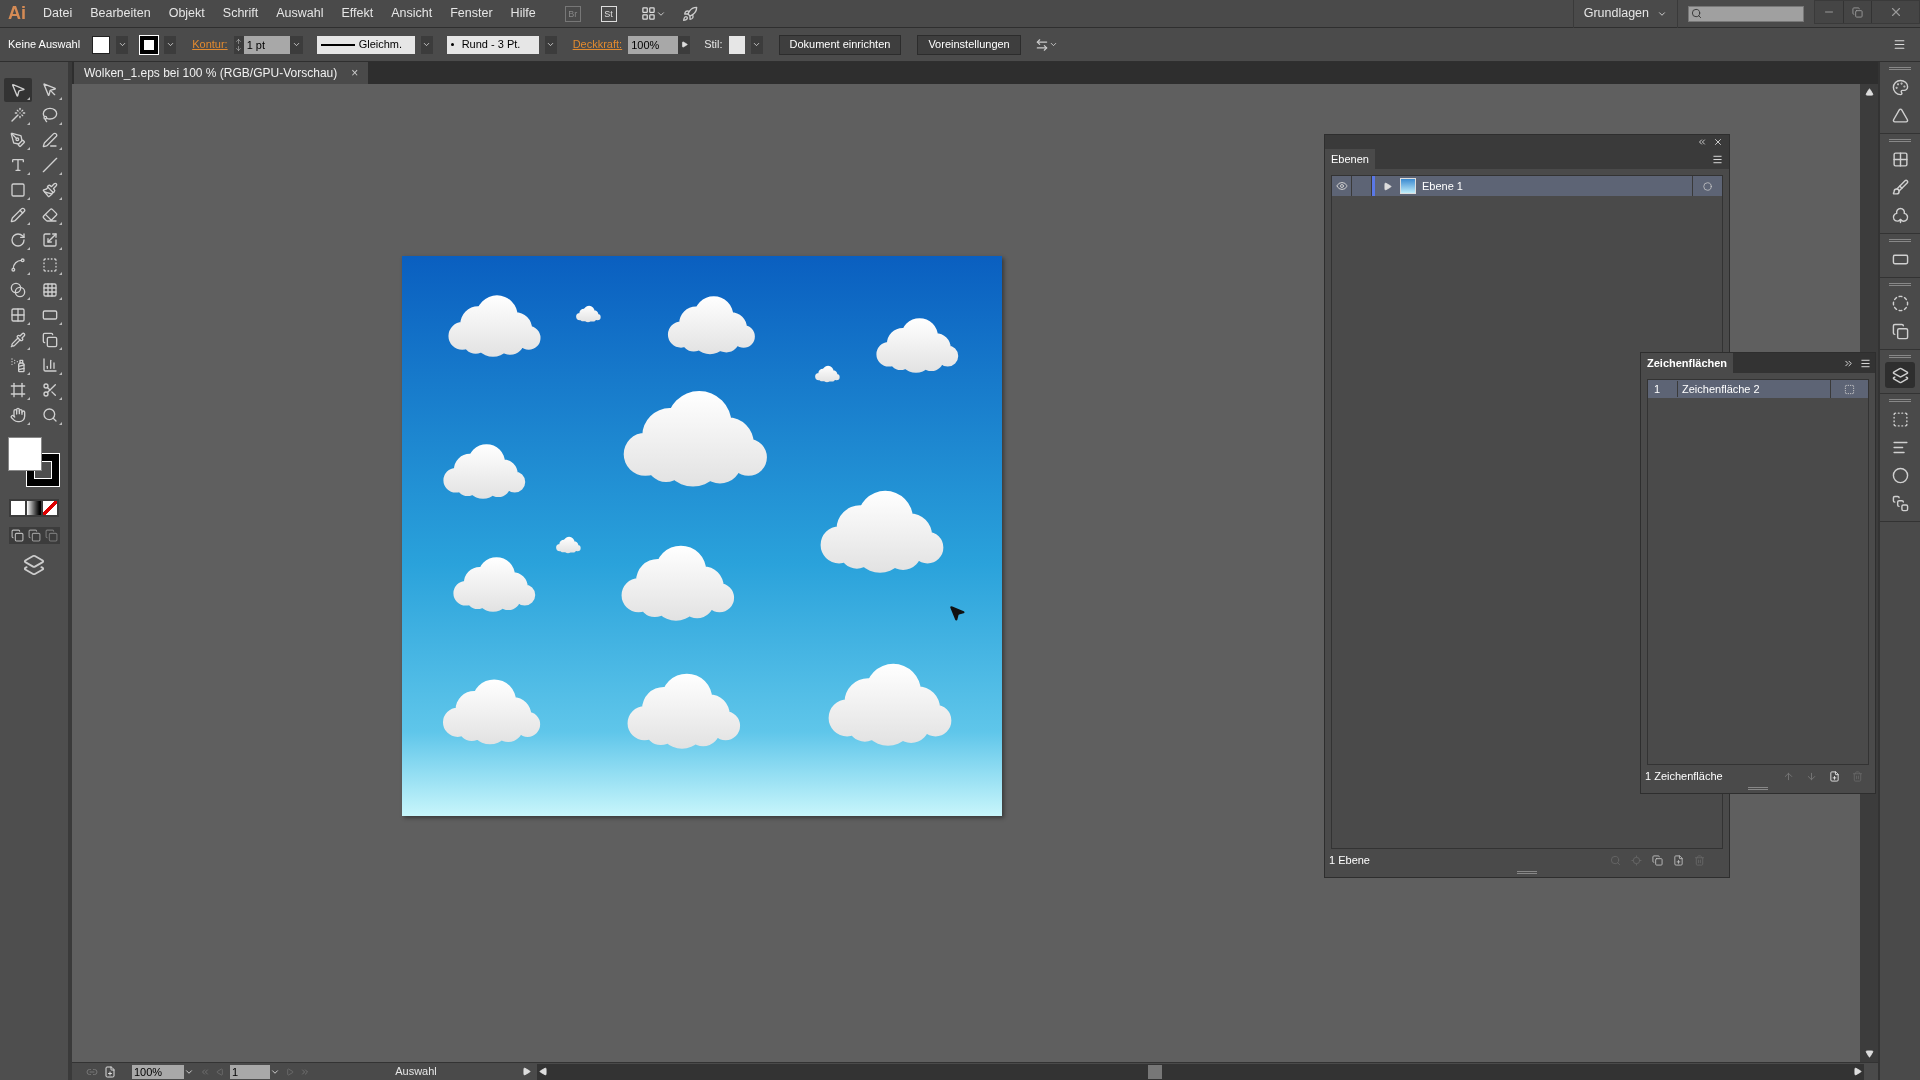 This screenshot has height=1080, width=1920. Describe the element at coordinates (163, 1071) in the screenshot. I see `zoom-field: 100%` at that location.